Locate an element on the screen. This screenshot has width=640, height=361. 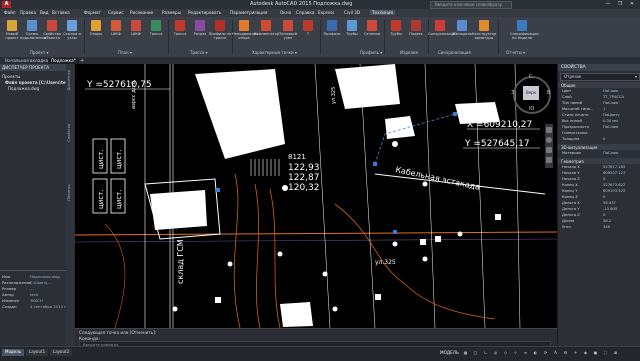
panel-header: ДИСПЕТЧЕР ПРОЕКТА is located at coordinates (33, 67).